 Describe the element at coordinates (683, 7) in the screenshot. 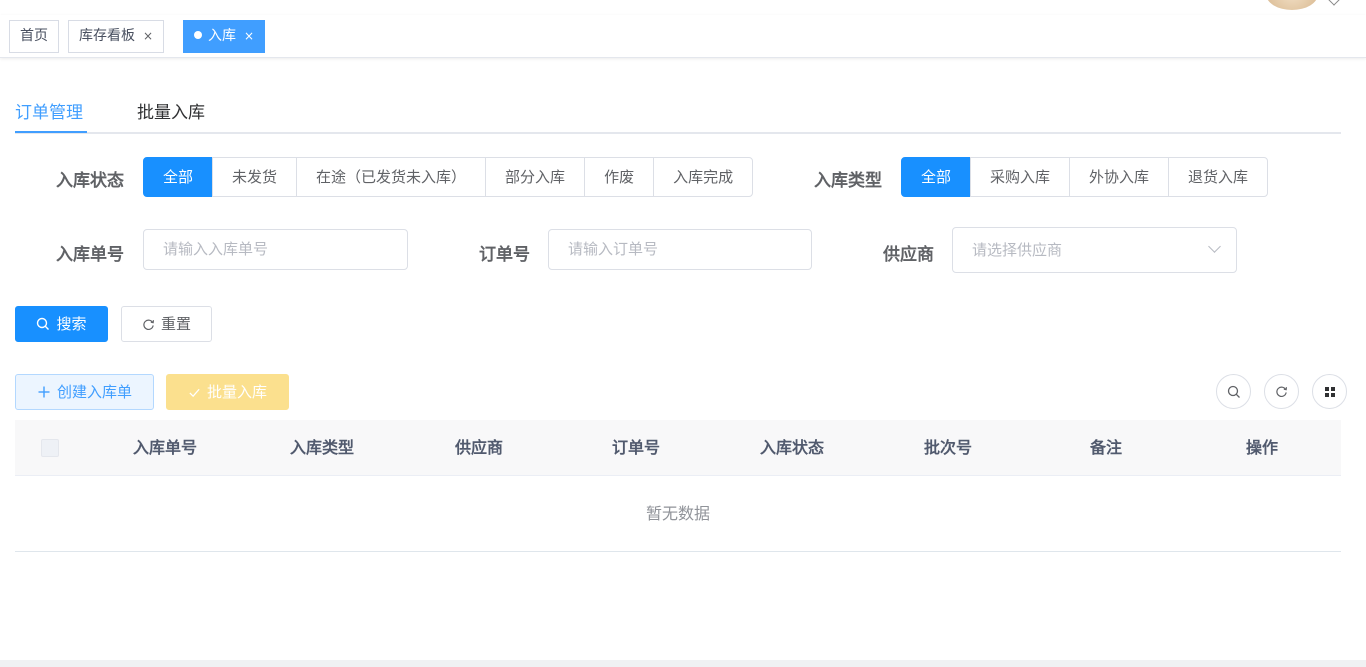

I see `top-navbar` at that location.